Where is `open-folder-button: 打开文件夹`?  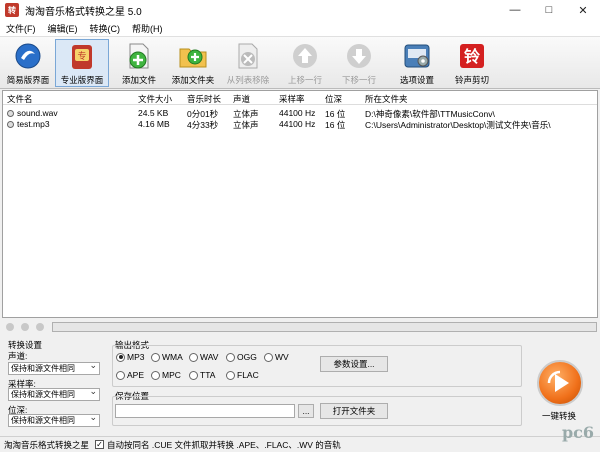 open-folder-button: 打开文件夹 is located at coordinates (354, 411).